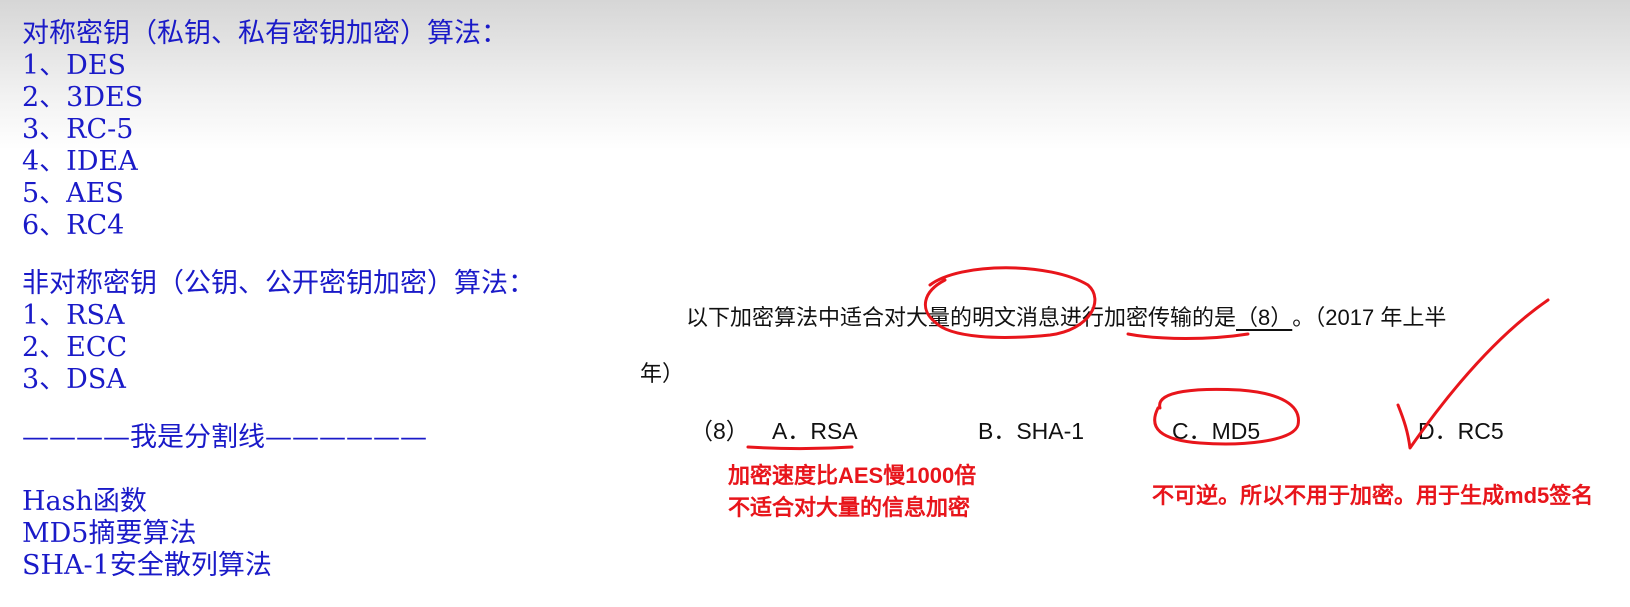  Describe the element at coordinates (1188, 336) in the screenshot. I see `underline-transmit` at that location.